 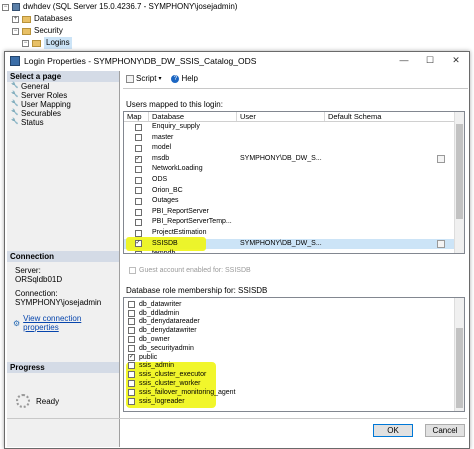 What do you see at coordinates (294, 313) in the screenshot?
I see `role-item: db_ddladmin` at bounding box center [294, 313].